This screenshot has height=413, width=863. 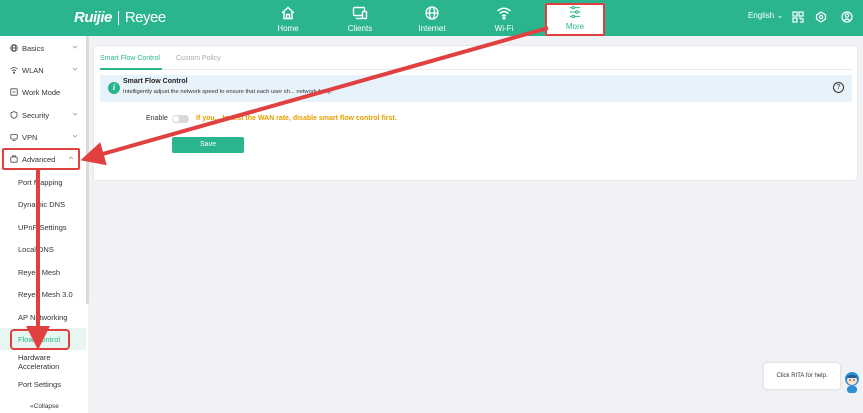 What do you see at coordinates (852, 382) in the screenshot?
I see `rita-assistant-icon` at bounding box center [852, 382].